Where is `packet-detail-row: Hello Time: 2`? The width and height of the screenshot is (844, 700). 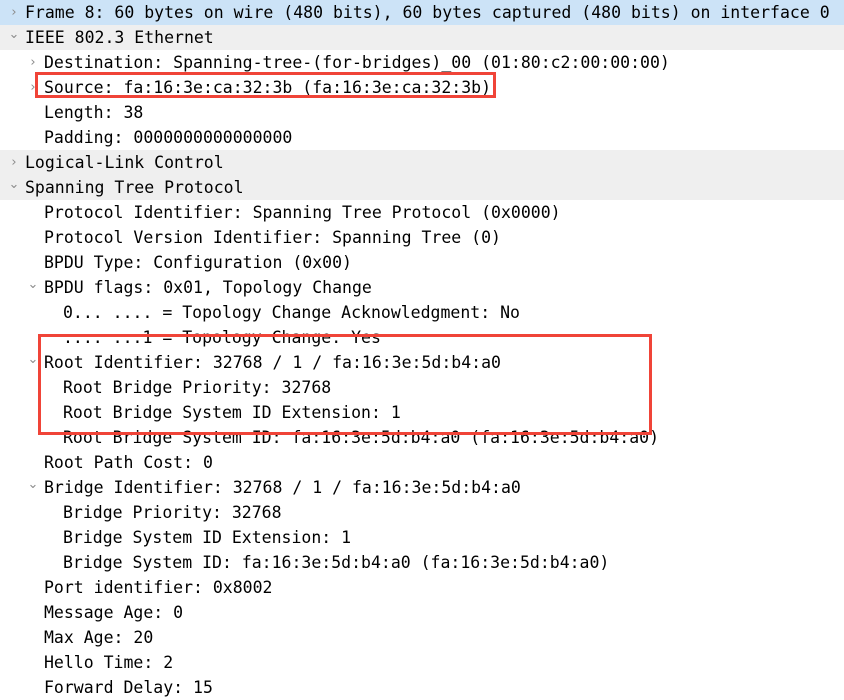 packet-detail-row: Hello Time: 2 is located at coordinates (422, 662).